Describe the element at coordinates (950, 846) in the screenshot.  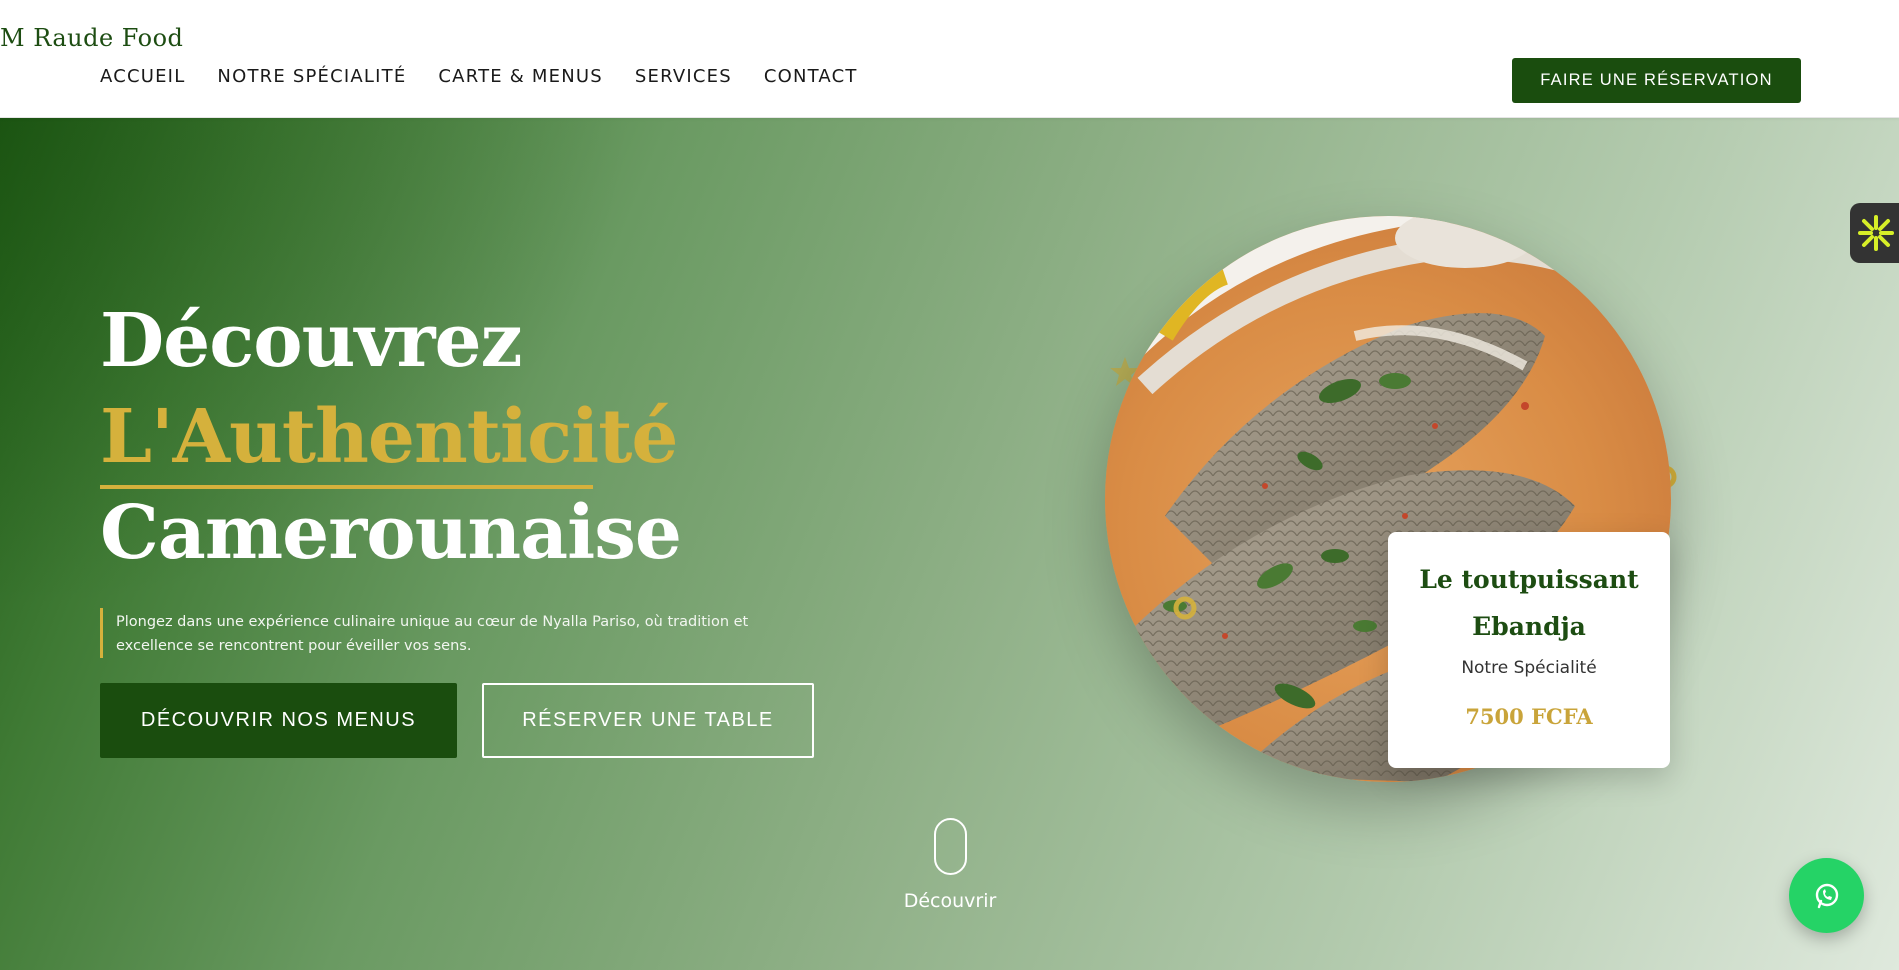
I see `mouse-scroll-icon` at that location.